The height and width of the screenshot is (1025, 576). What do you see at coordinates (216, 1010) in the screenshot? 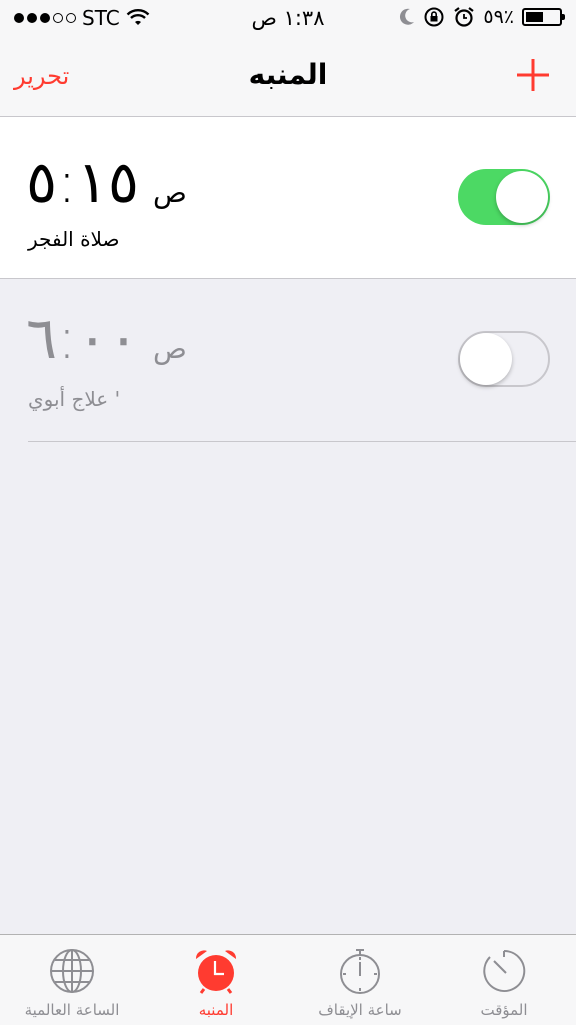
I see `tab-label: المنبه` at bounding box center [216, 1010].